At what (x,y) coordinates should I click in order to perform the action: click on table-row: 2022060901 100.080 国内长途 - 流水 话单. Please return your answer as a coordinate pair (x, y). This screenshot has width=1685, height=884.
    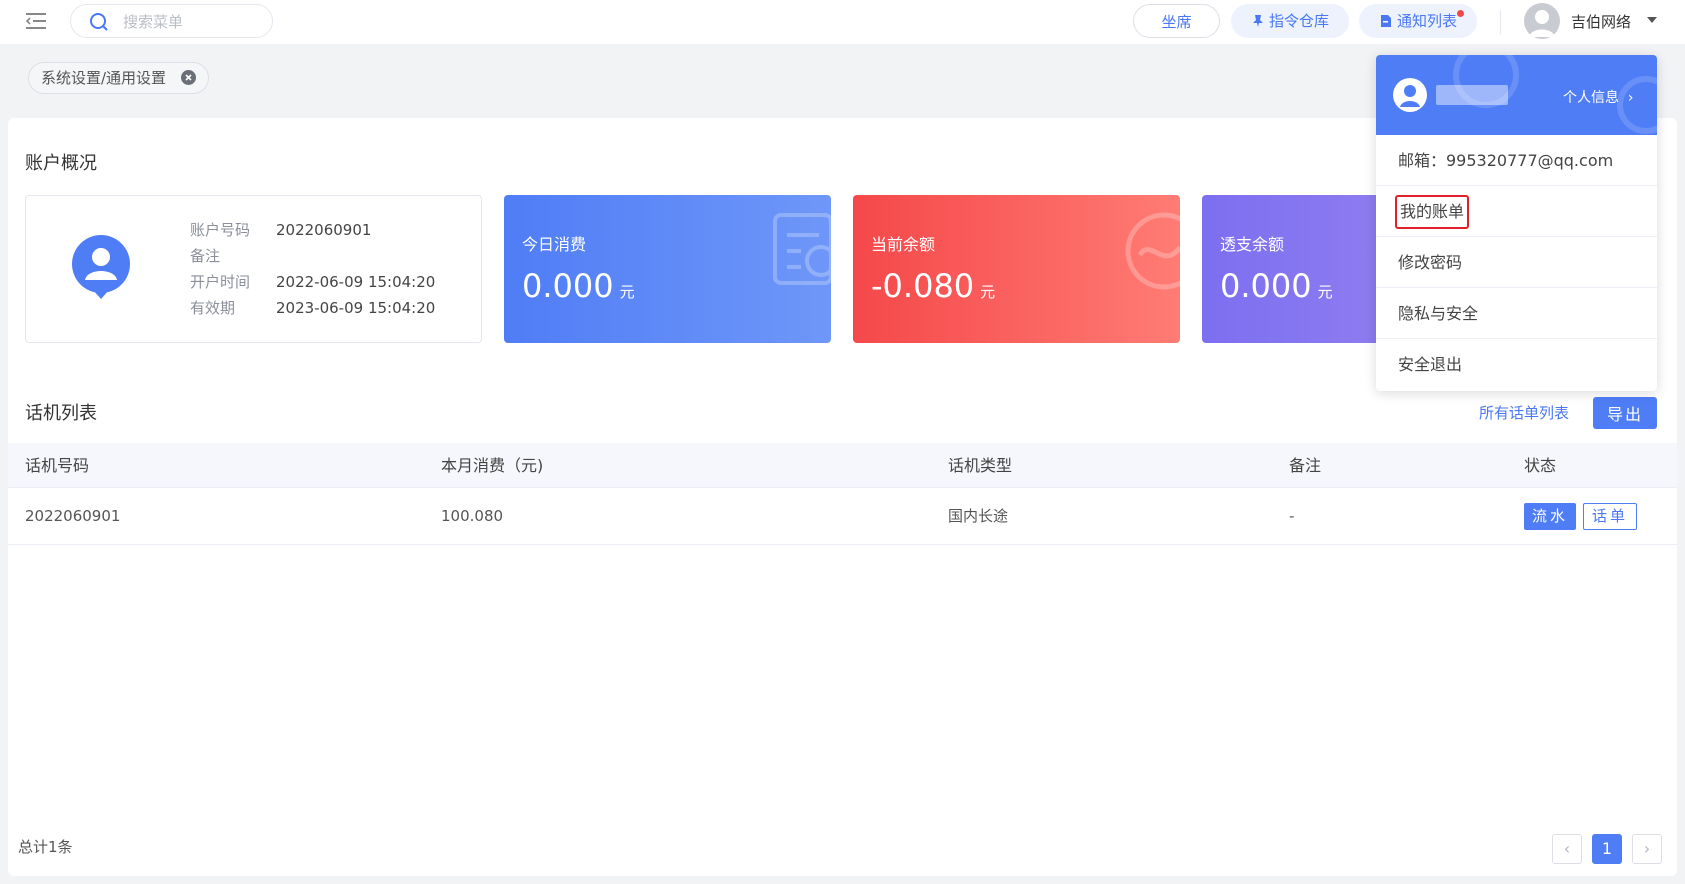
    Looking at the image, I should click on (842, 516).